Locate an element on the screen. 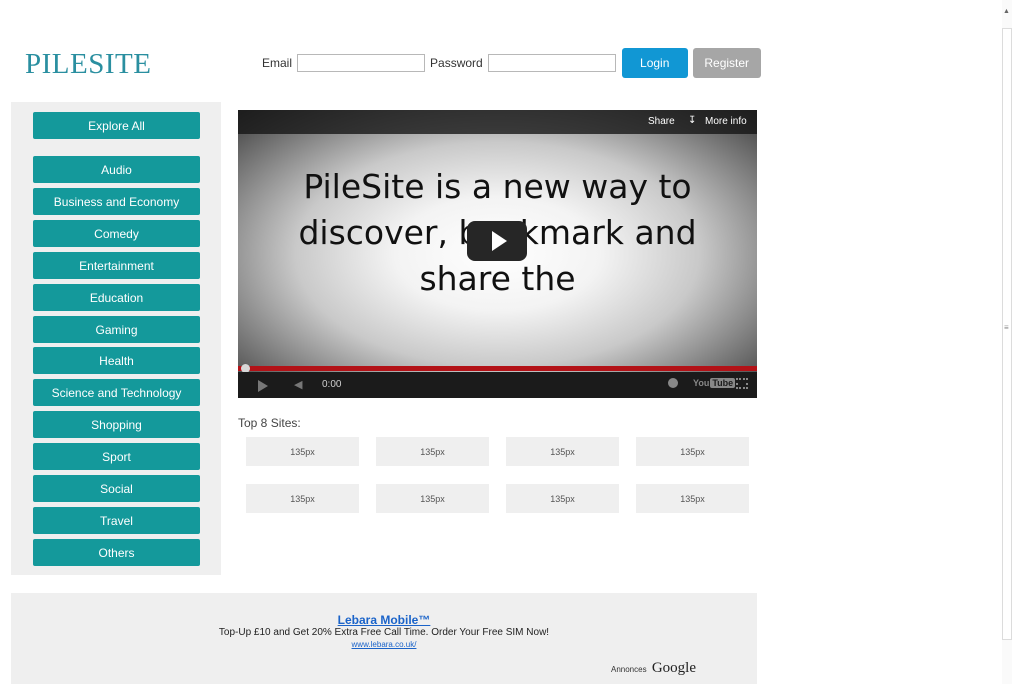 Image resolution: width=1012 pixels, height=684 pixels. watch-later-icon is located at coordinates (673, 383).